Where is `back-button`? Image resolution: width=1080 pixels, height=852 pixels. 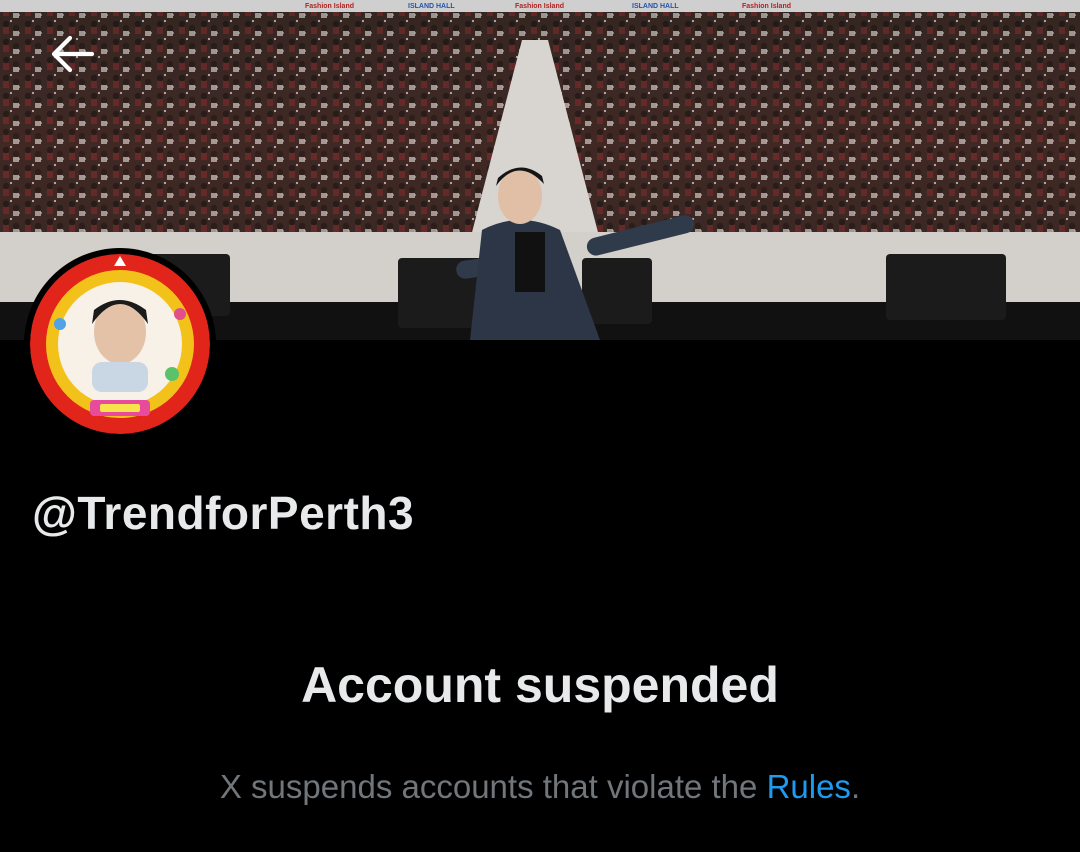
back-button is located at coordinates (72, 54).